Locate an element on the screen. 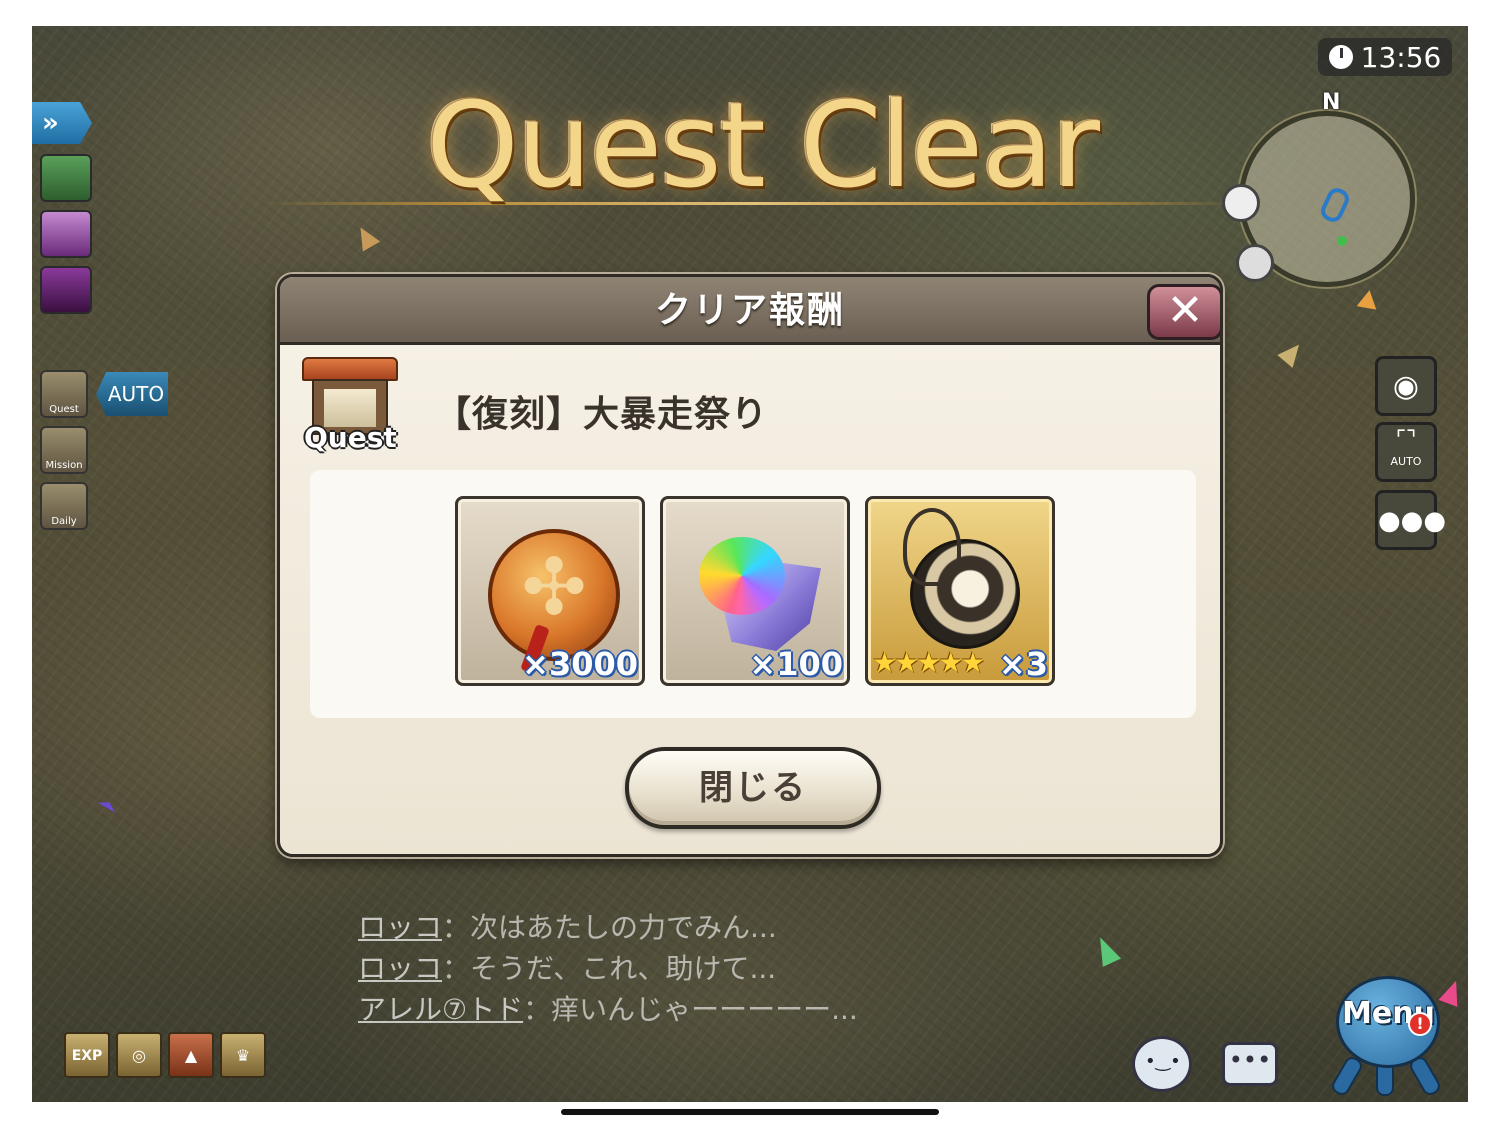  player-marker-icon is located at coordinates (1335, 205).